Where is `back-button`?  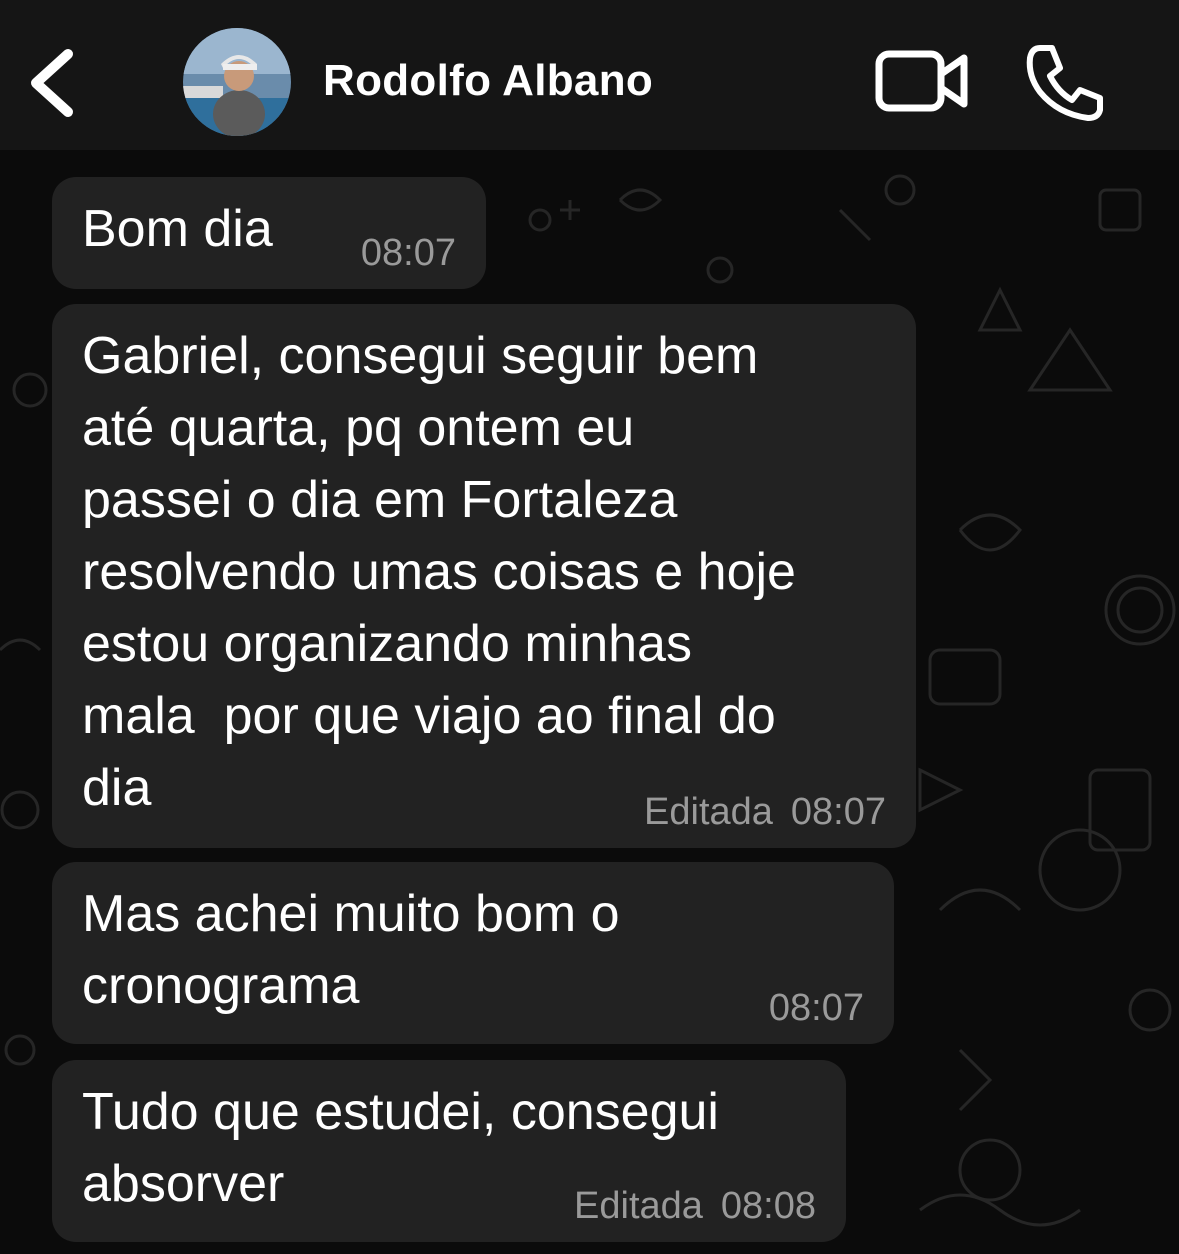 back-button is located at coordinates (57, 83).